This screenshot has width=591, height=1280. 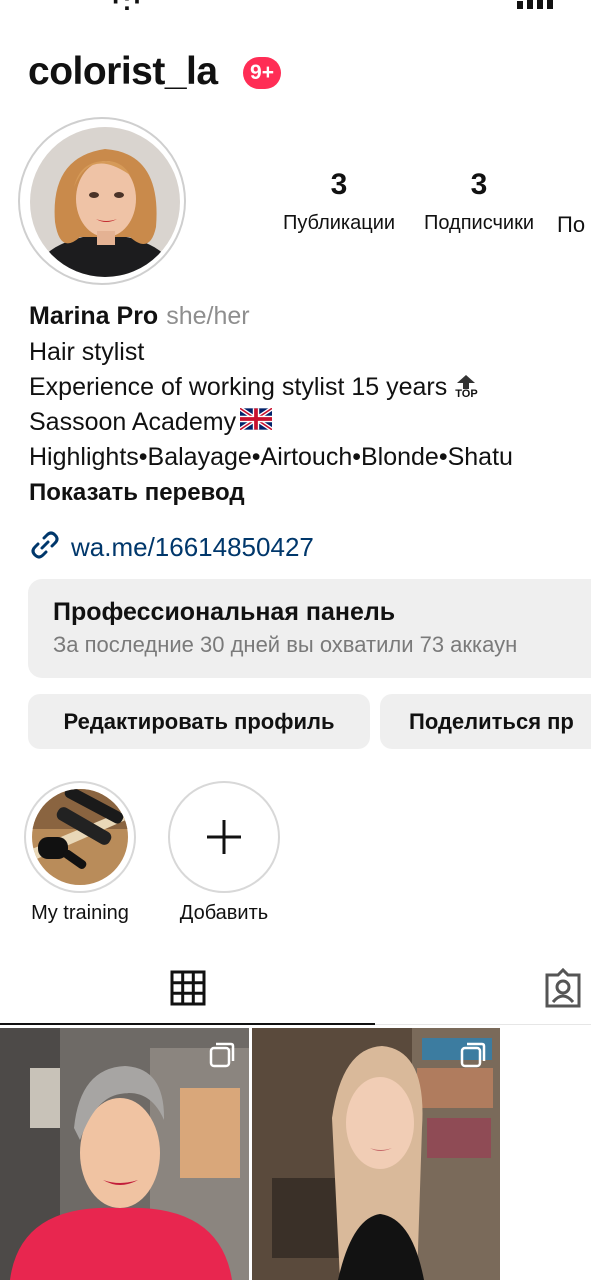 What do you see at coordinates (188, 990) in the screenshot?
I see `grid-icon` at bounding box center [188, 990].